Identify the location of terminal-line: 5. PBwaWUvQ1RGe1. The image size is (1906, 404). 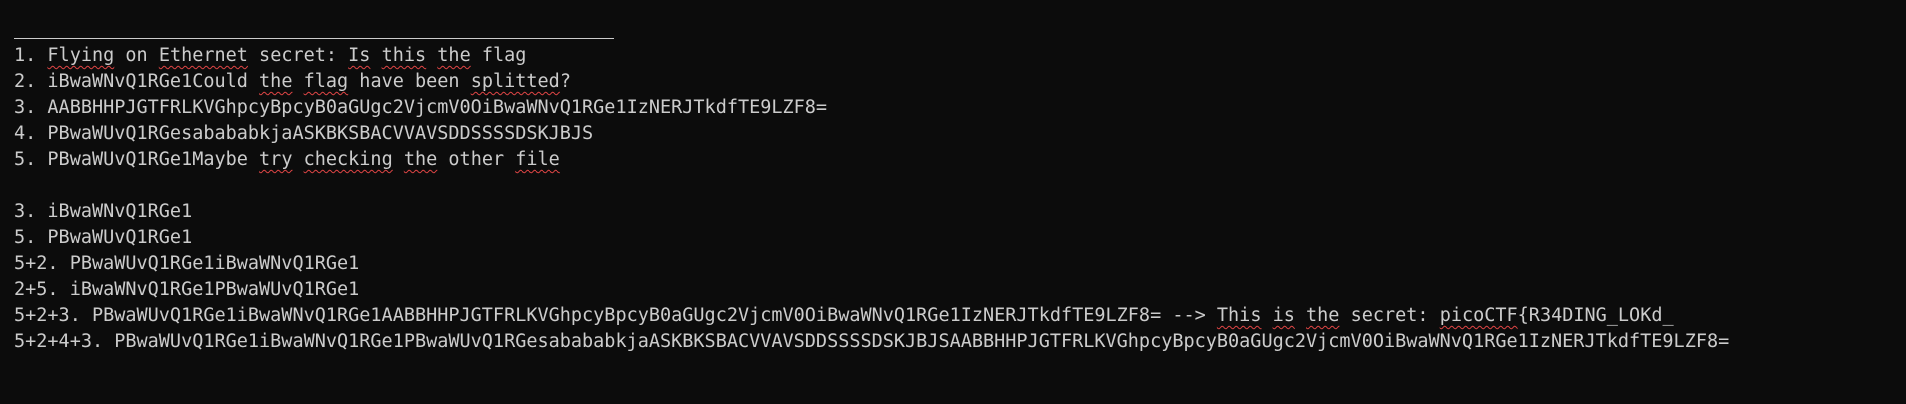
(960, 238).